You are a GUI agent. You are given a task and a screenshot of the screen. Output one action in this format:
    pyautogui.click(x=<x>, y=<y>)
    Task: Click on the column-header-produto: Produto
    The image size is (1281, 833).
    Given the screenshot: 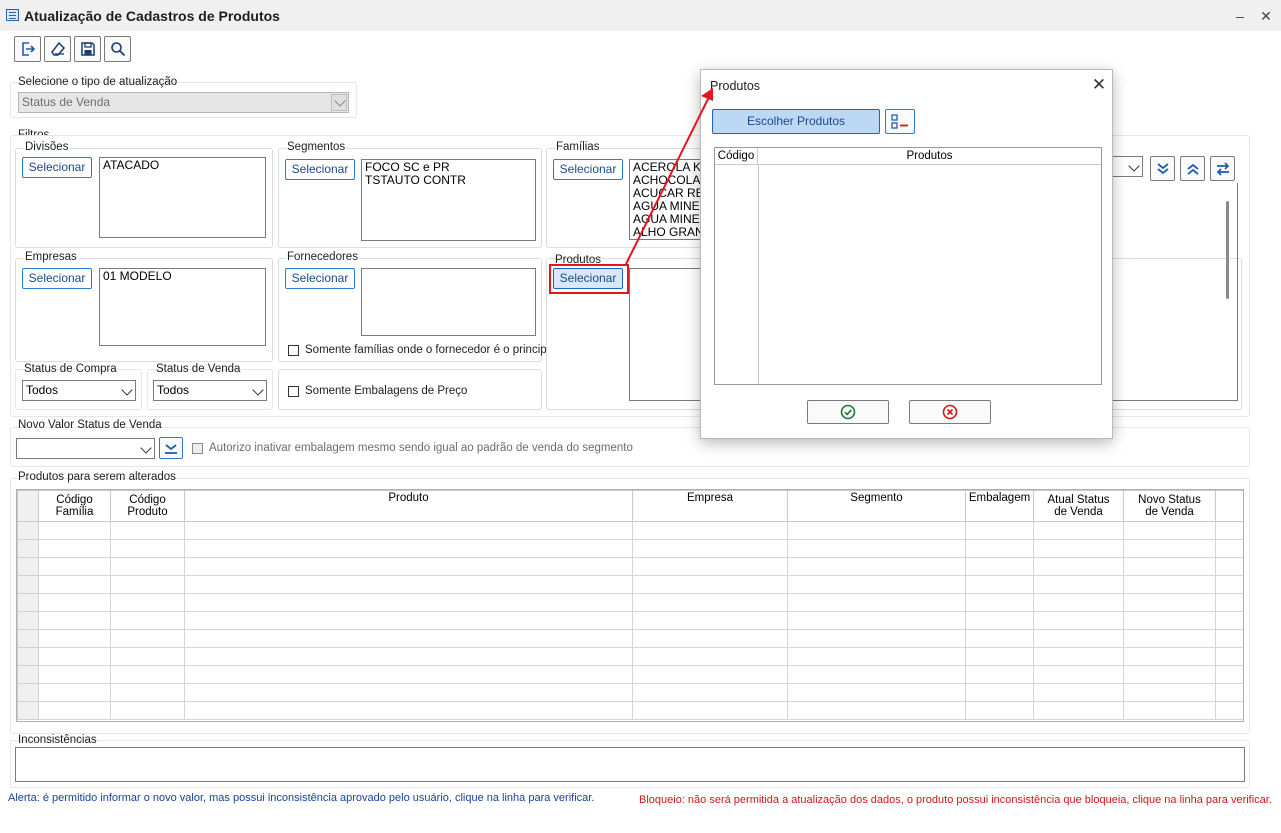 What is the action you would take?
    pyautogui.click(x=408, y=506)
    